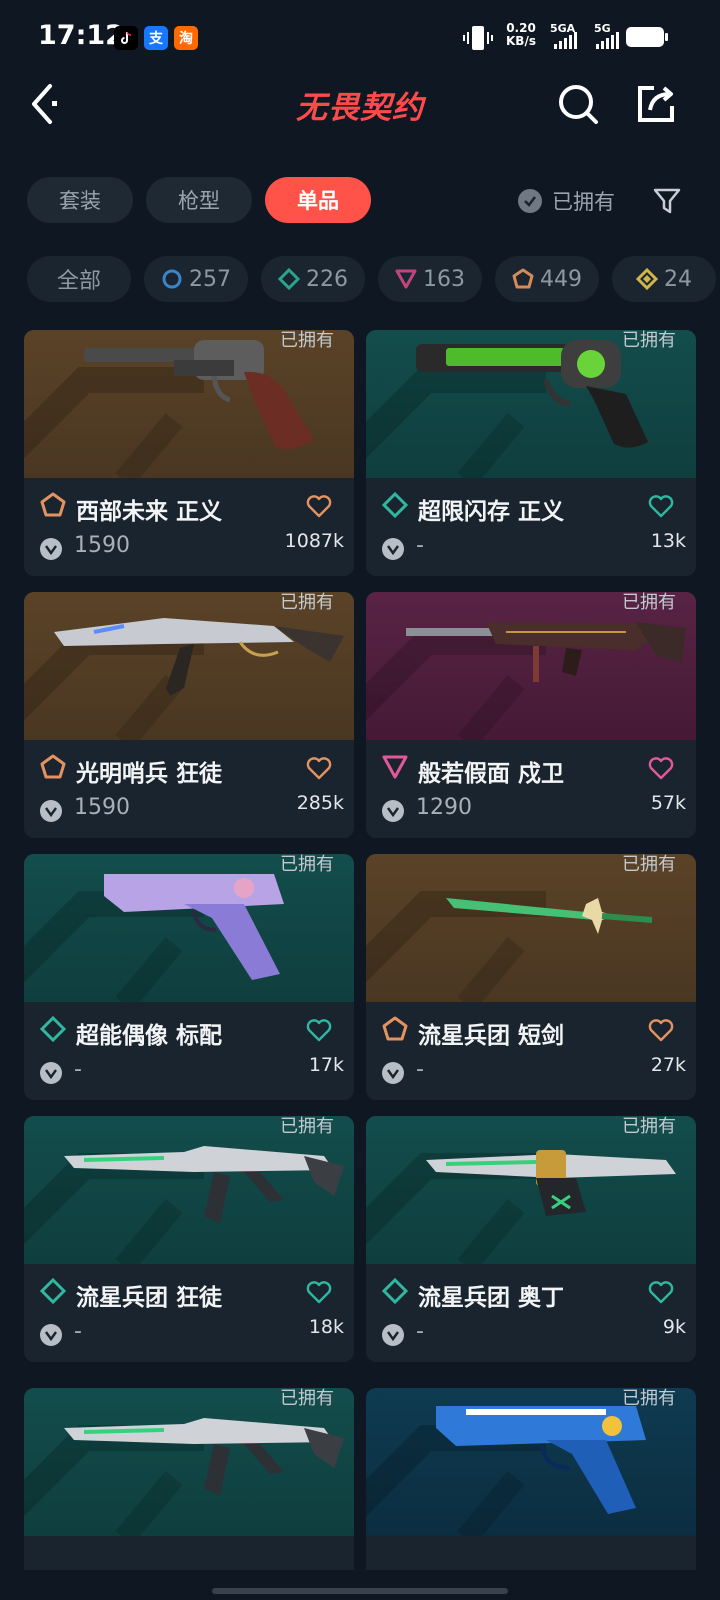  Describe the element at coordinates (149, 1036) in the screenshot. I see `skin-name: 超能偶像 标配` at that location.